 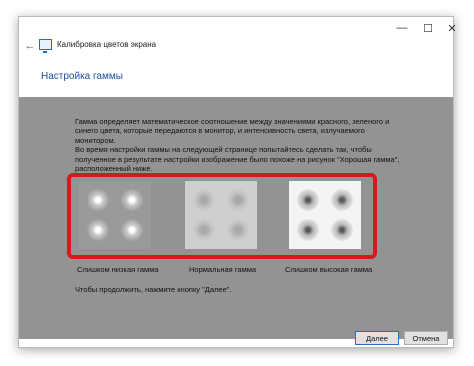 What do you see at coordinates (426, 338) in the screenshot?
I see `cancel-button: Отмена` at bounding box center [426, 338].